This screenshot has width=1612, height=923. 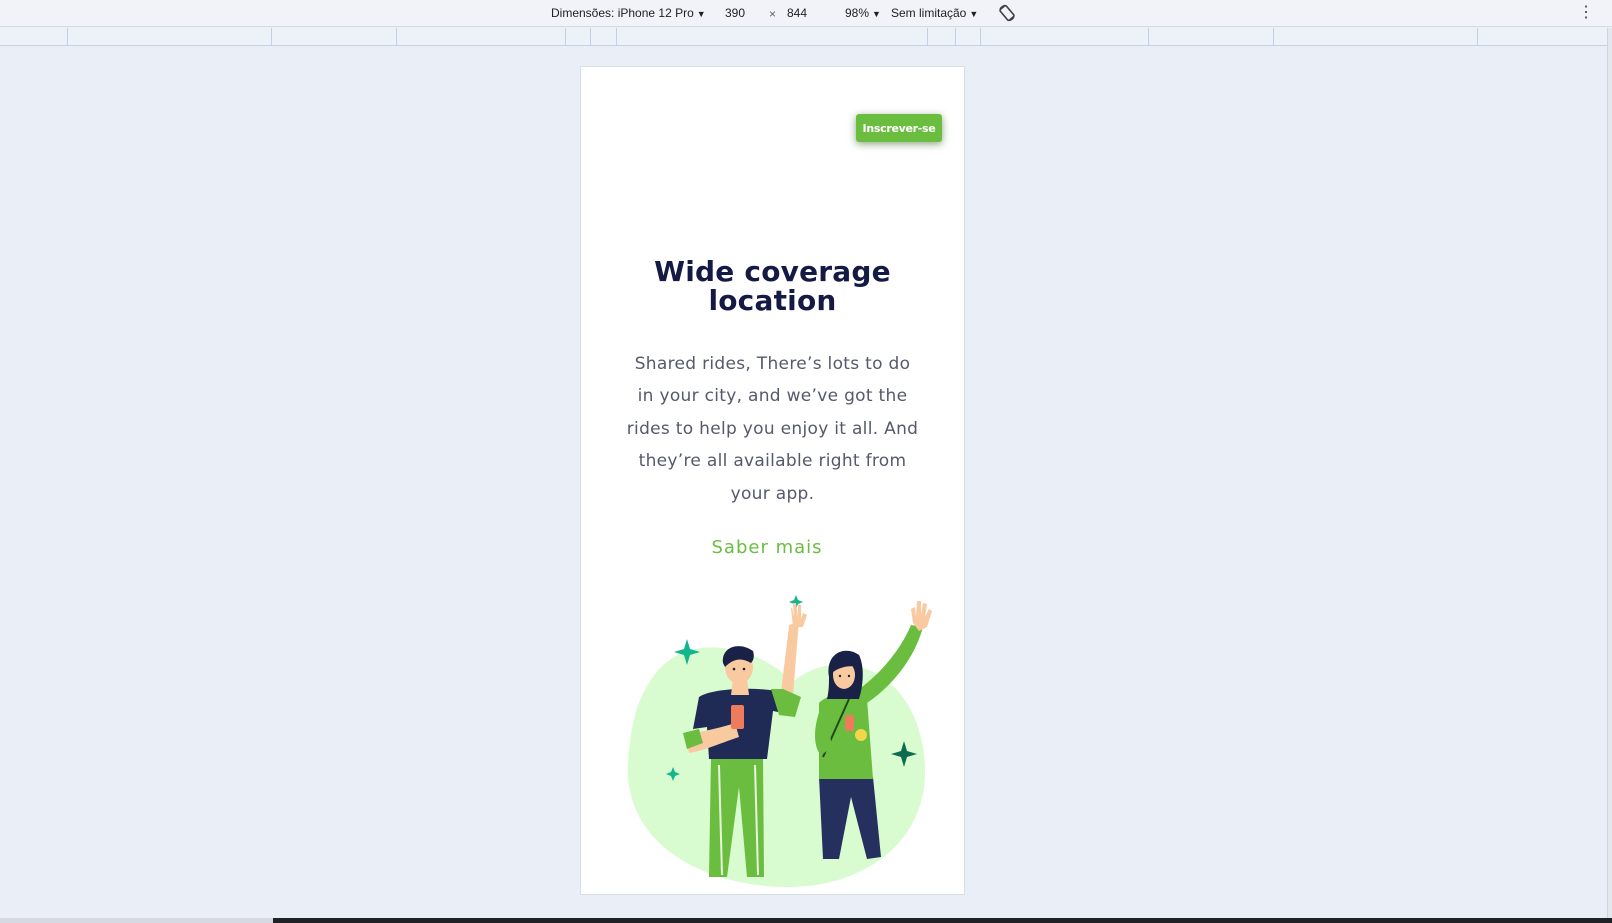 I want to click on device-dimensions-select: Dimensões: iPhone 12 Pro ▼, so click(x=628, y=14).